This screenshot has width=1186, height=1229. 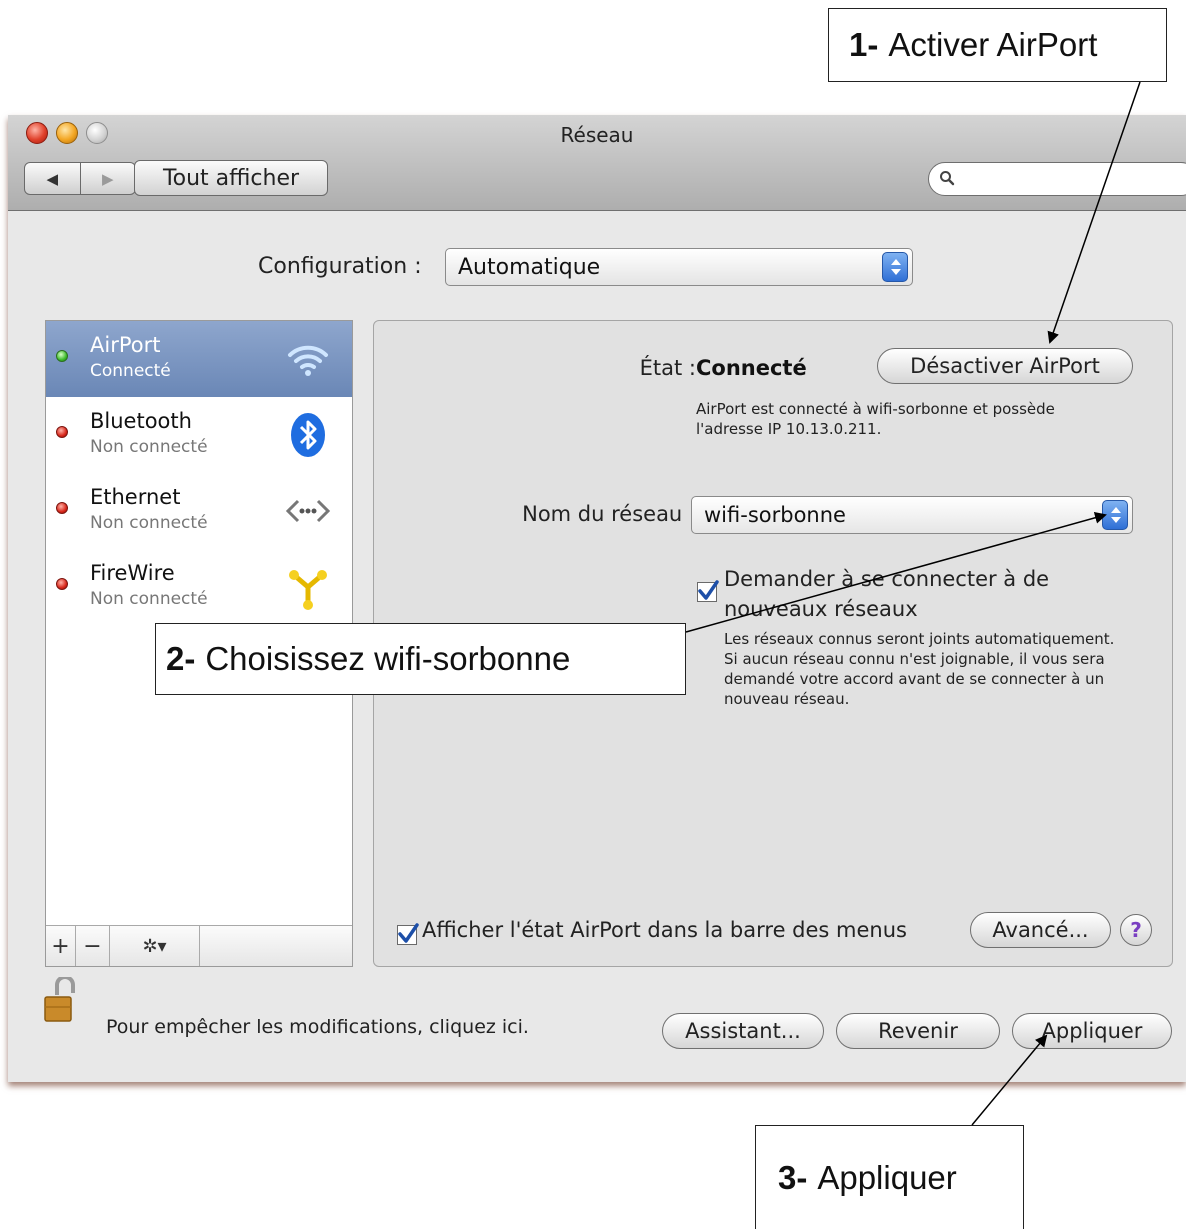 What do you see at coordinates (609, 514) in the screenshot?
I see `network-name-label: Nom du réseau :` at bounding box center [609, 514].